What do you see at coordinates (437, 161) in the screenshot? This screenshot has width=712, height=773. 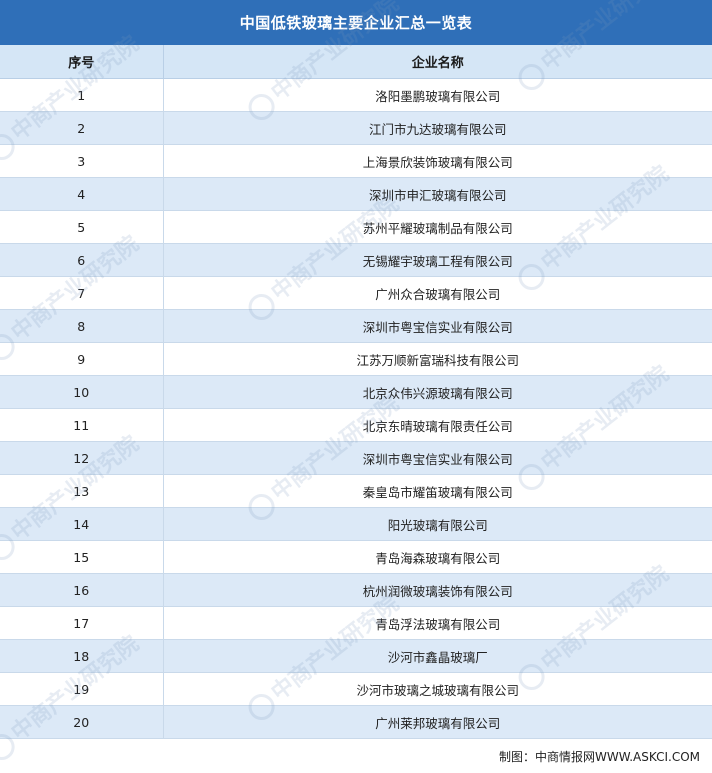 I see `company-name: 上海景欣装饰玻璃有限公司` at bounding box center [437, 161].